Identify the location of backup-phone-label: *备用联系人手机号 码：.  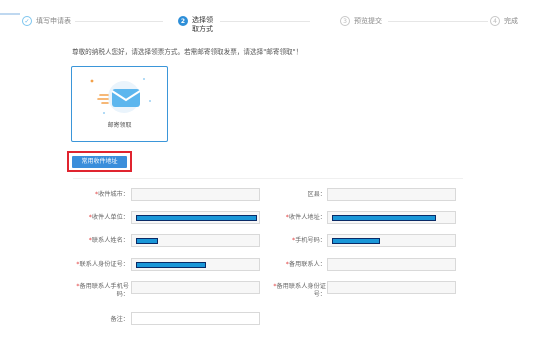
(102, 290).